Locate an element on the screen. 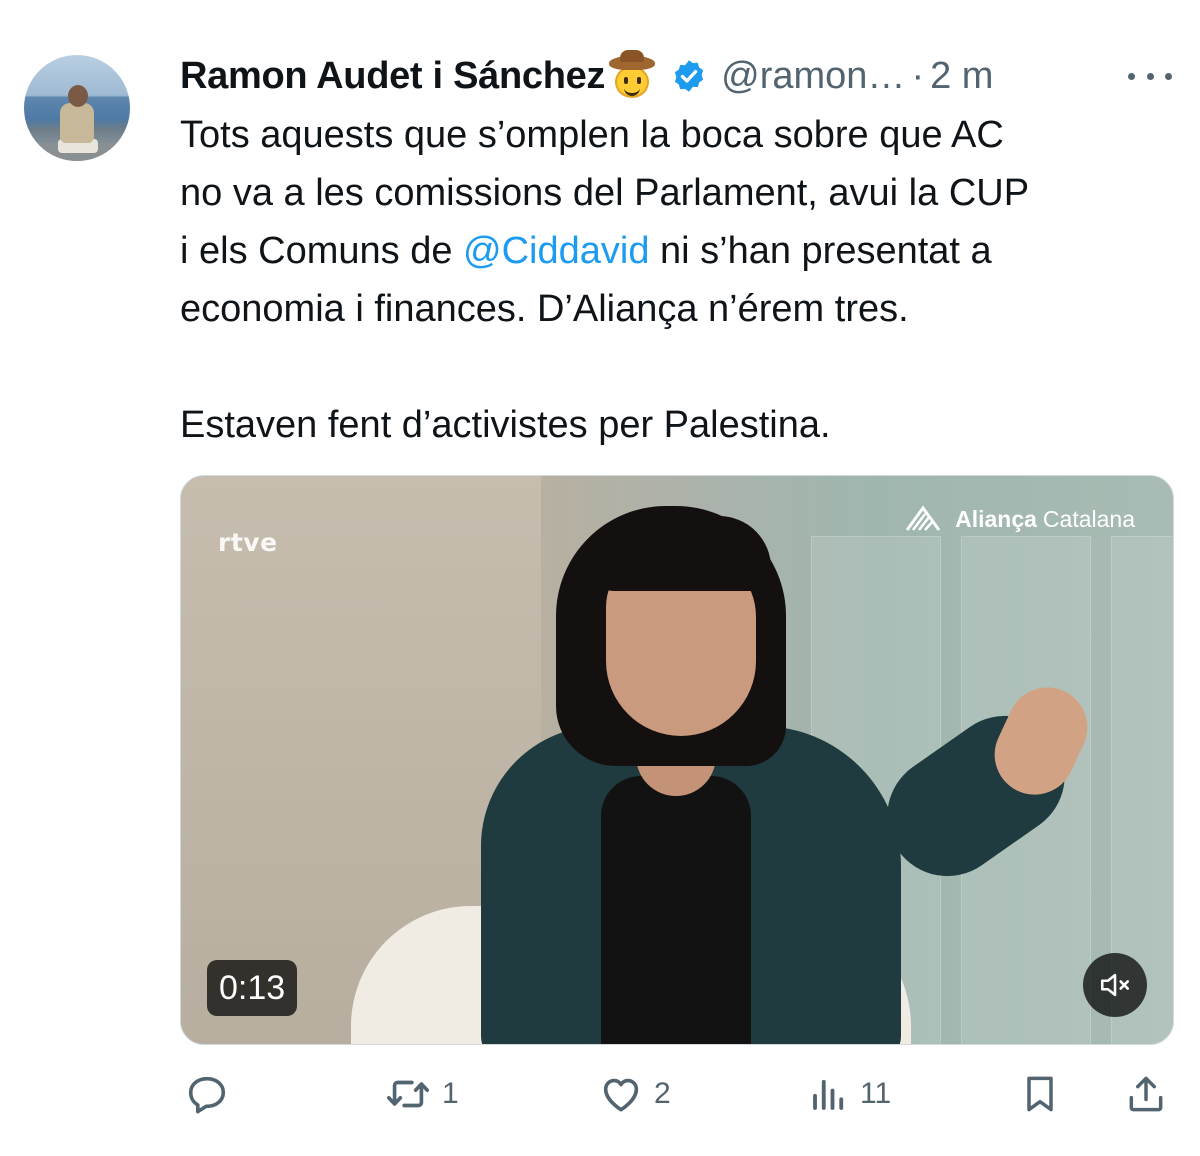  video-speaker-shirt is located at coordinates (676, 910).